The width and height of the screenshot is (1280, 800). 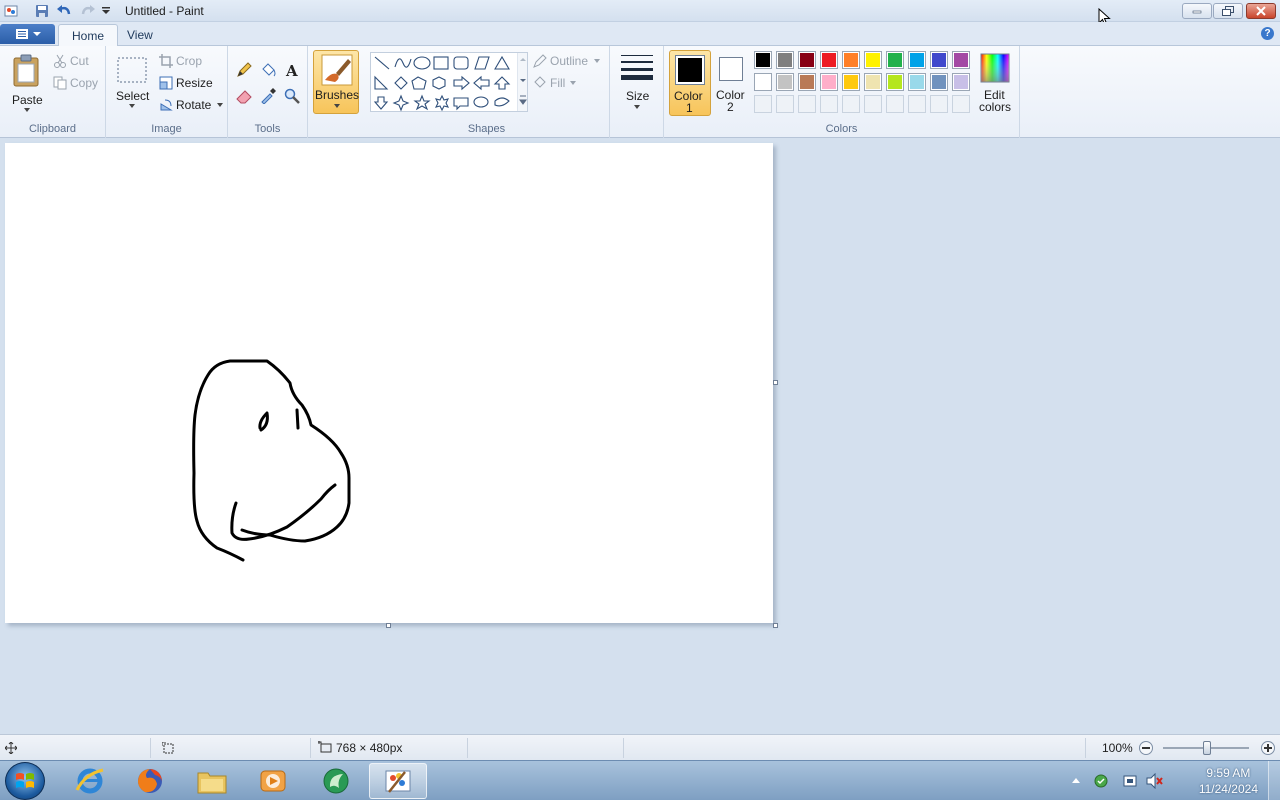 I want to click on text-tool-icon: A, so click(x=292, y=70).